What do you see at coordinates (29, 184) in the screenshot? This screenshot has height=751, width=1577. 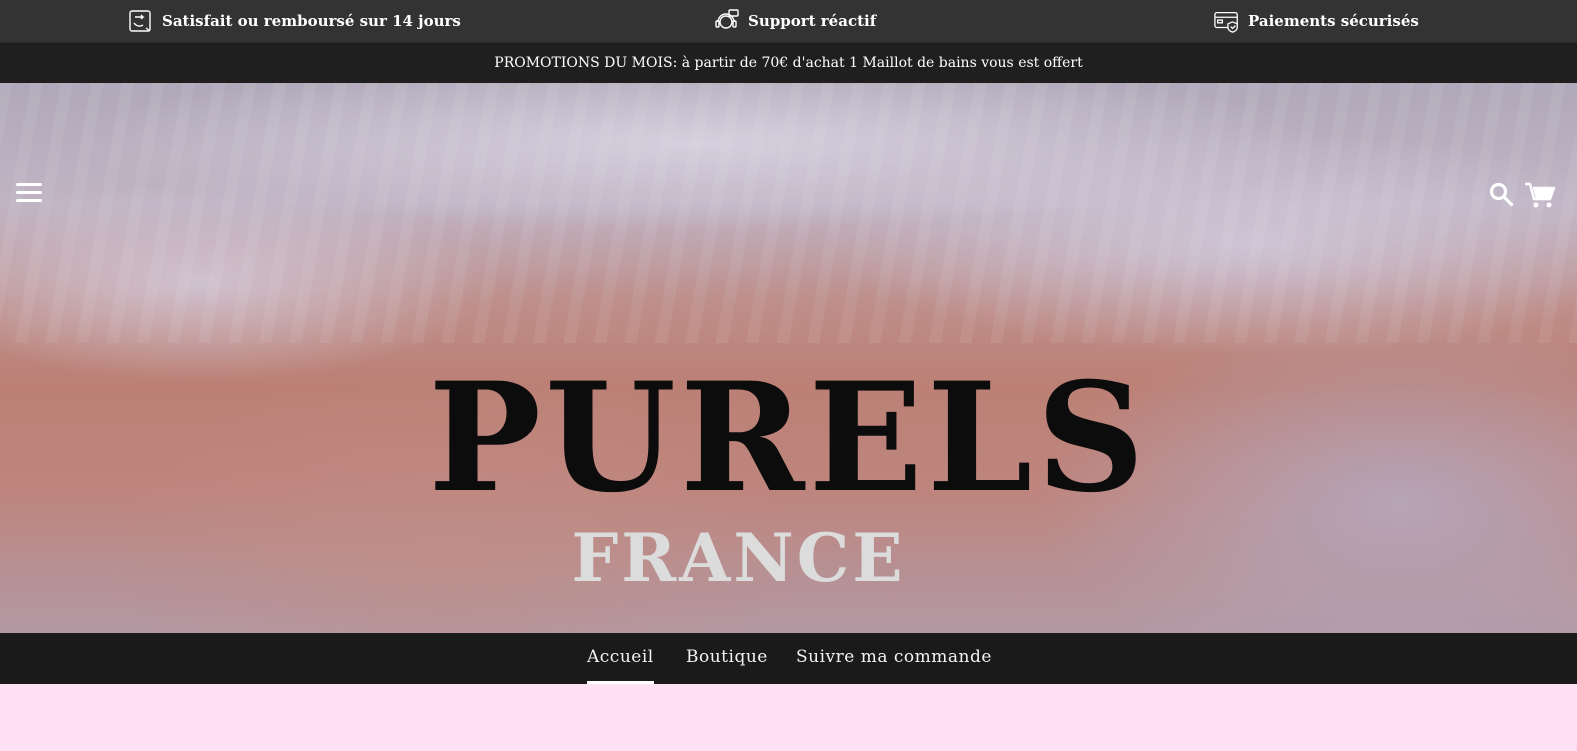 I see `hamburger-icon` at bounding box center [29, 184].